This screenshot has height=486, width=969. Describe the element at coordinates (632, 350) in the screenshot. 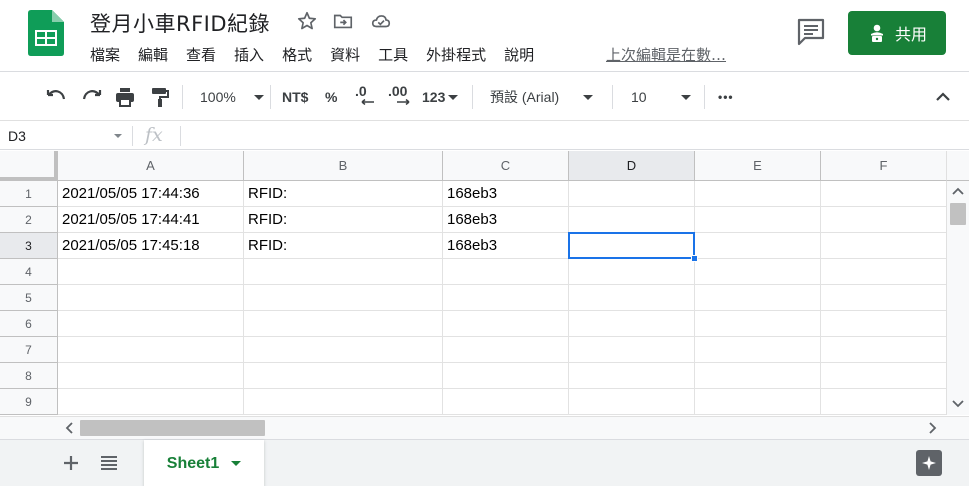

I see `cell-d7` at that location.